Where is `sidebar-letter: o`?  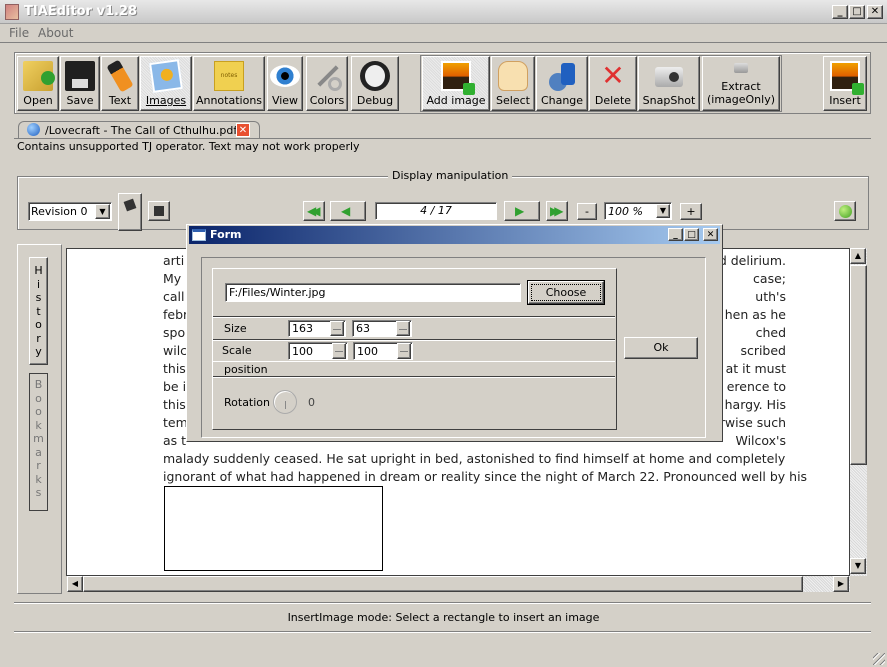 sidebar-letter: o is located at coordinates (38, 411).